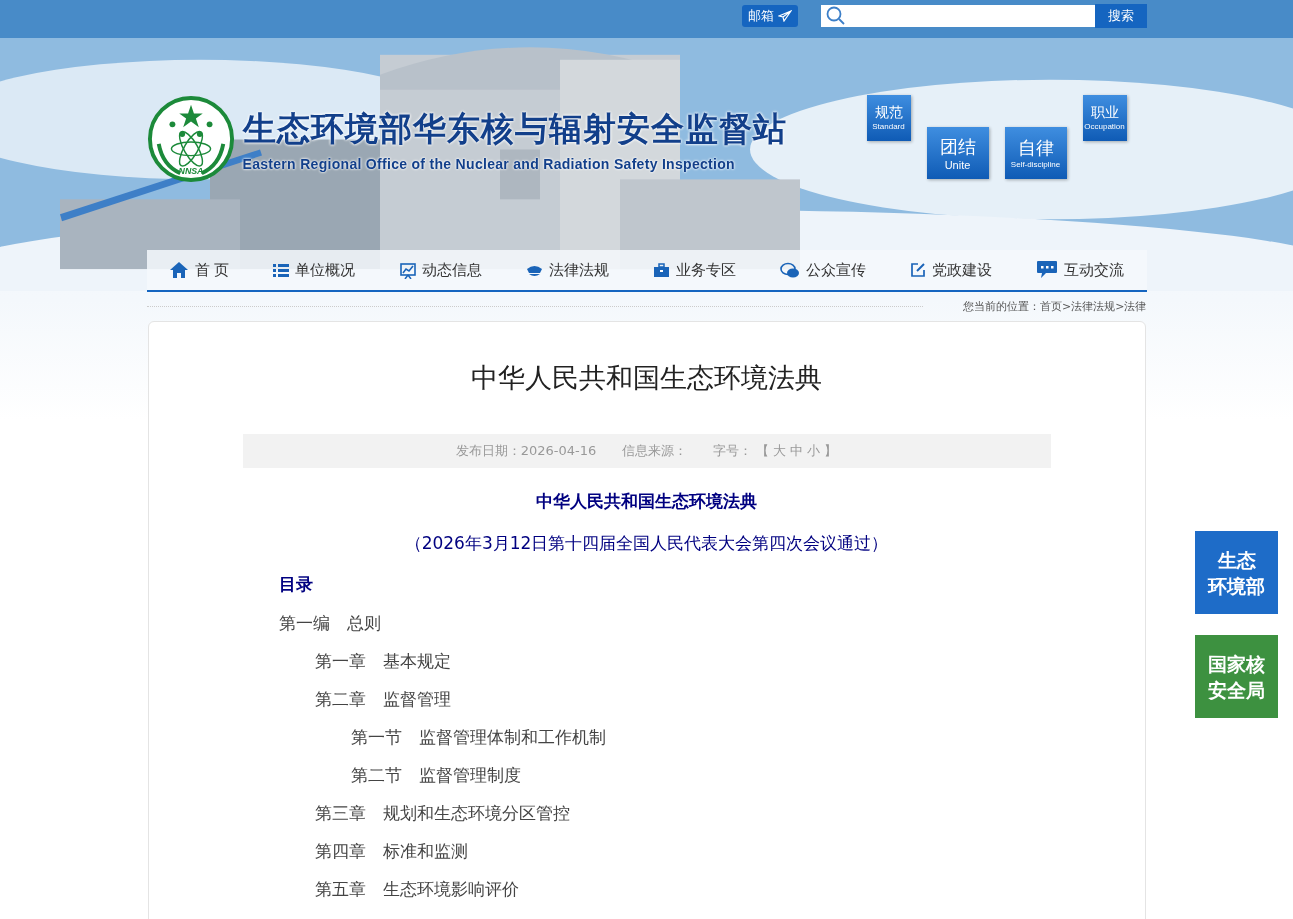 The image size is (1293, 919). Describe the element at coordinates (1035, 164) in the screenshot. I see `motto-english: Self-discipline` at that location.